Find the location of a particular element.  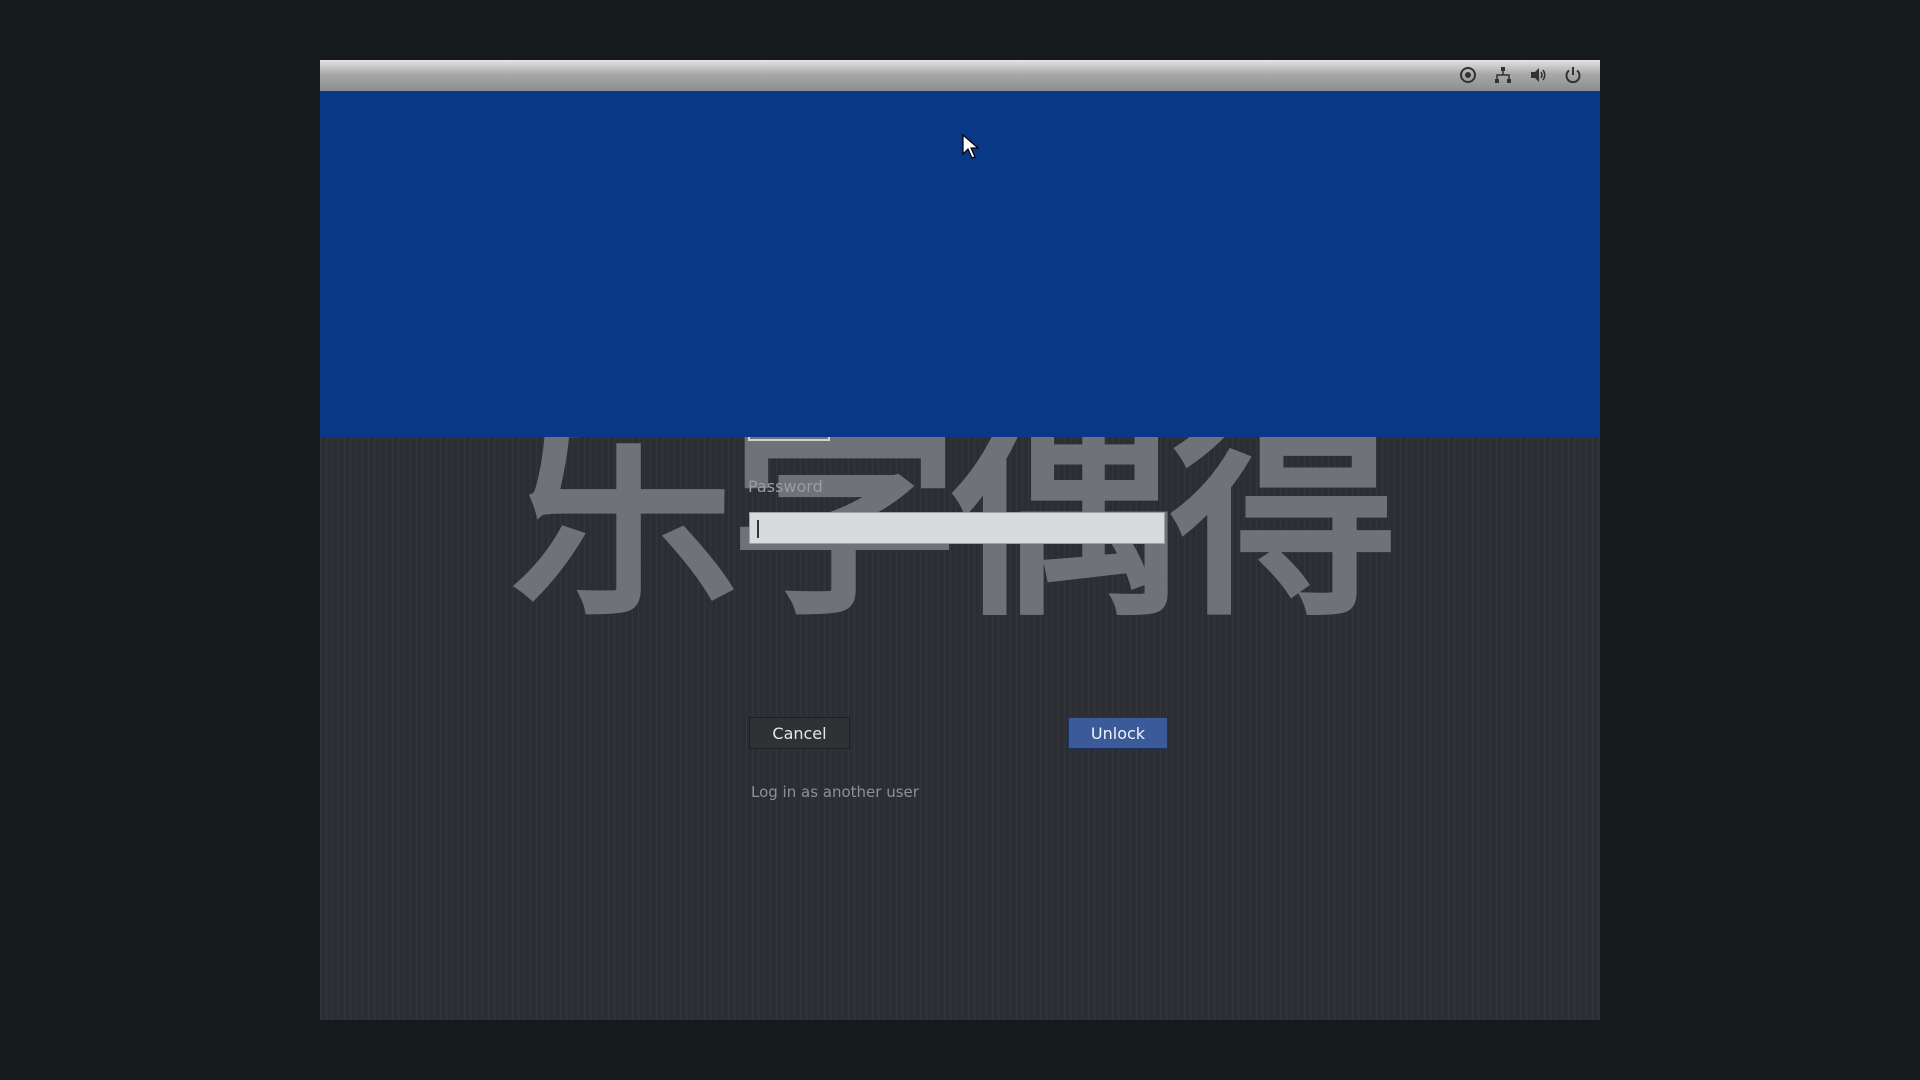

top-panel is located at coordinates (960, 75).